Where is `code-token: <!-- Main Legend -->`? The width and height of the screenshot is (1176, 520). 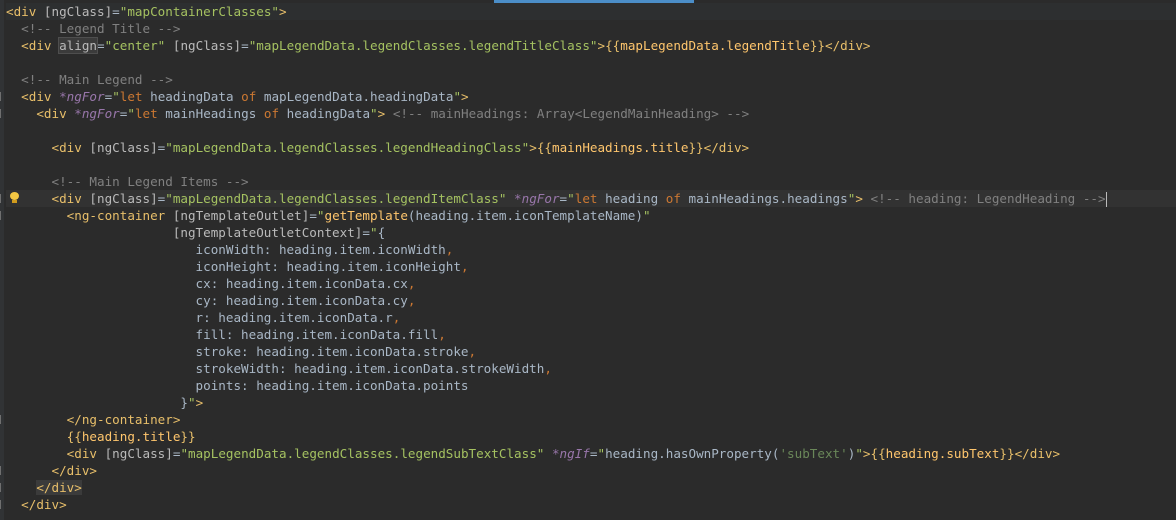
code-token: <!-- Main Legend --> is located at coordinates (97, 79).